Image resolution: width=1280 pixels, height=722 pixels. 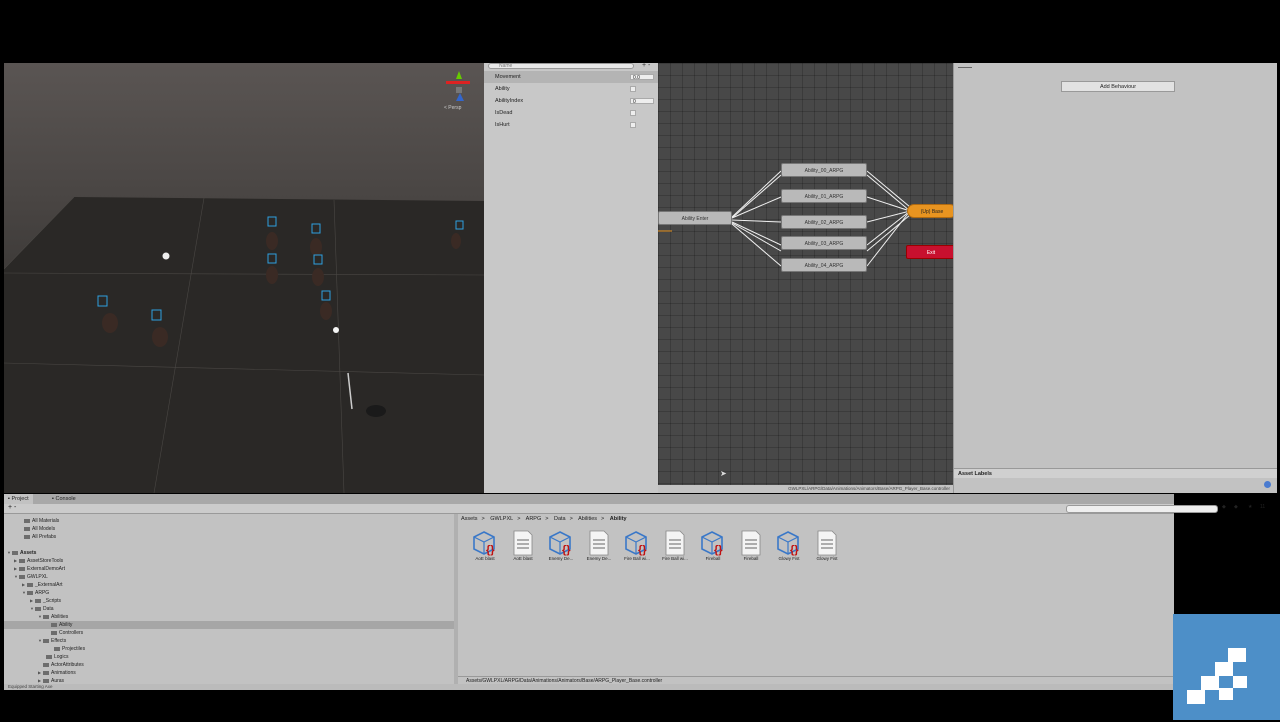 What do you see at coordinates (1226, 667) in the screenshot?
I see `channel-logo-icon` at bounding box center [1226, 667].